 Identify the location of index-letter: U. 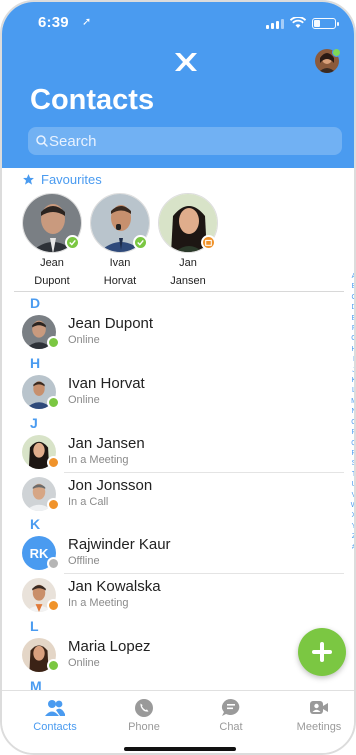
(352, 485).